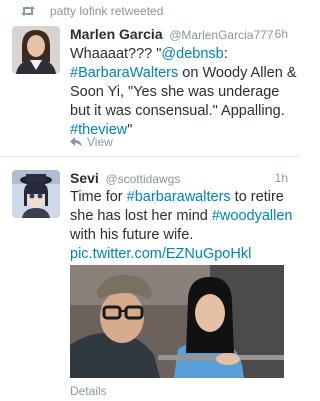 This screenshot has height=401, width=320. I want to click on tweet-text-line: Whaaaat??? "@debnsb:, so click(179, 54).